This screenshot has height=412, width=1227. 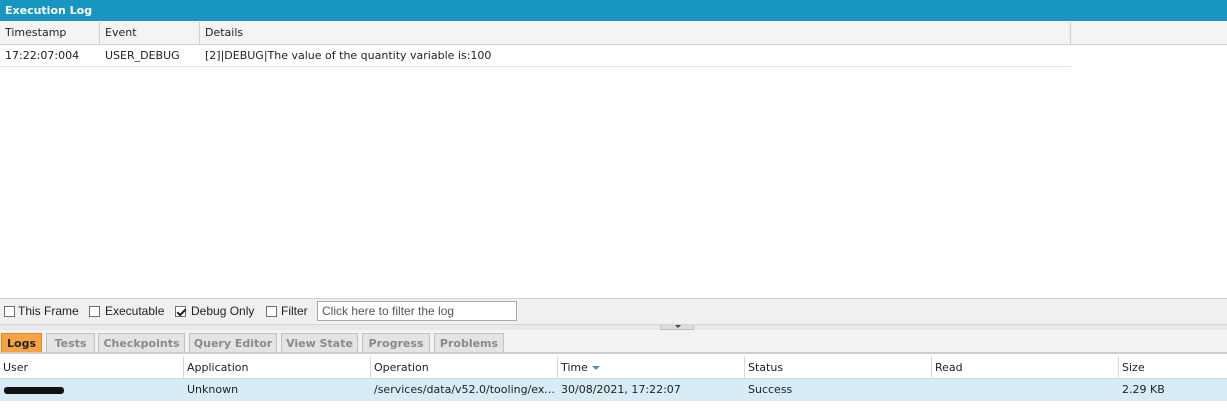 I want to click on row-user, so click(x=92, y=390).